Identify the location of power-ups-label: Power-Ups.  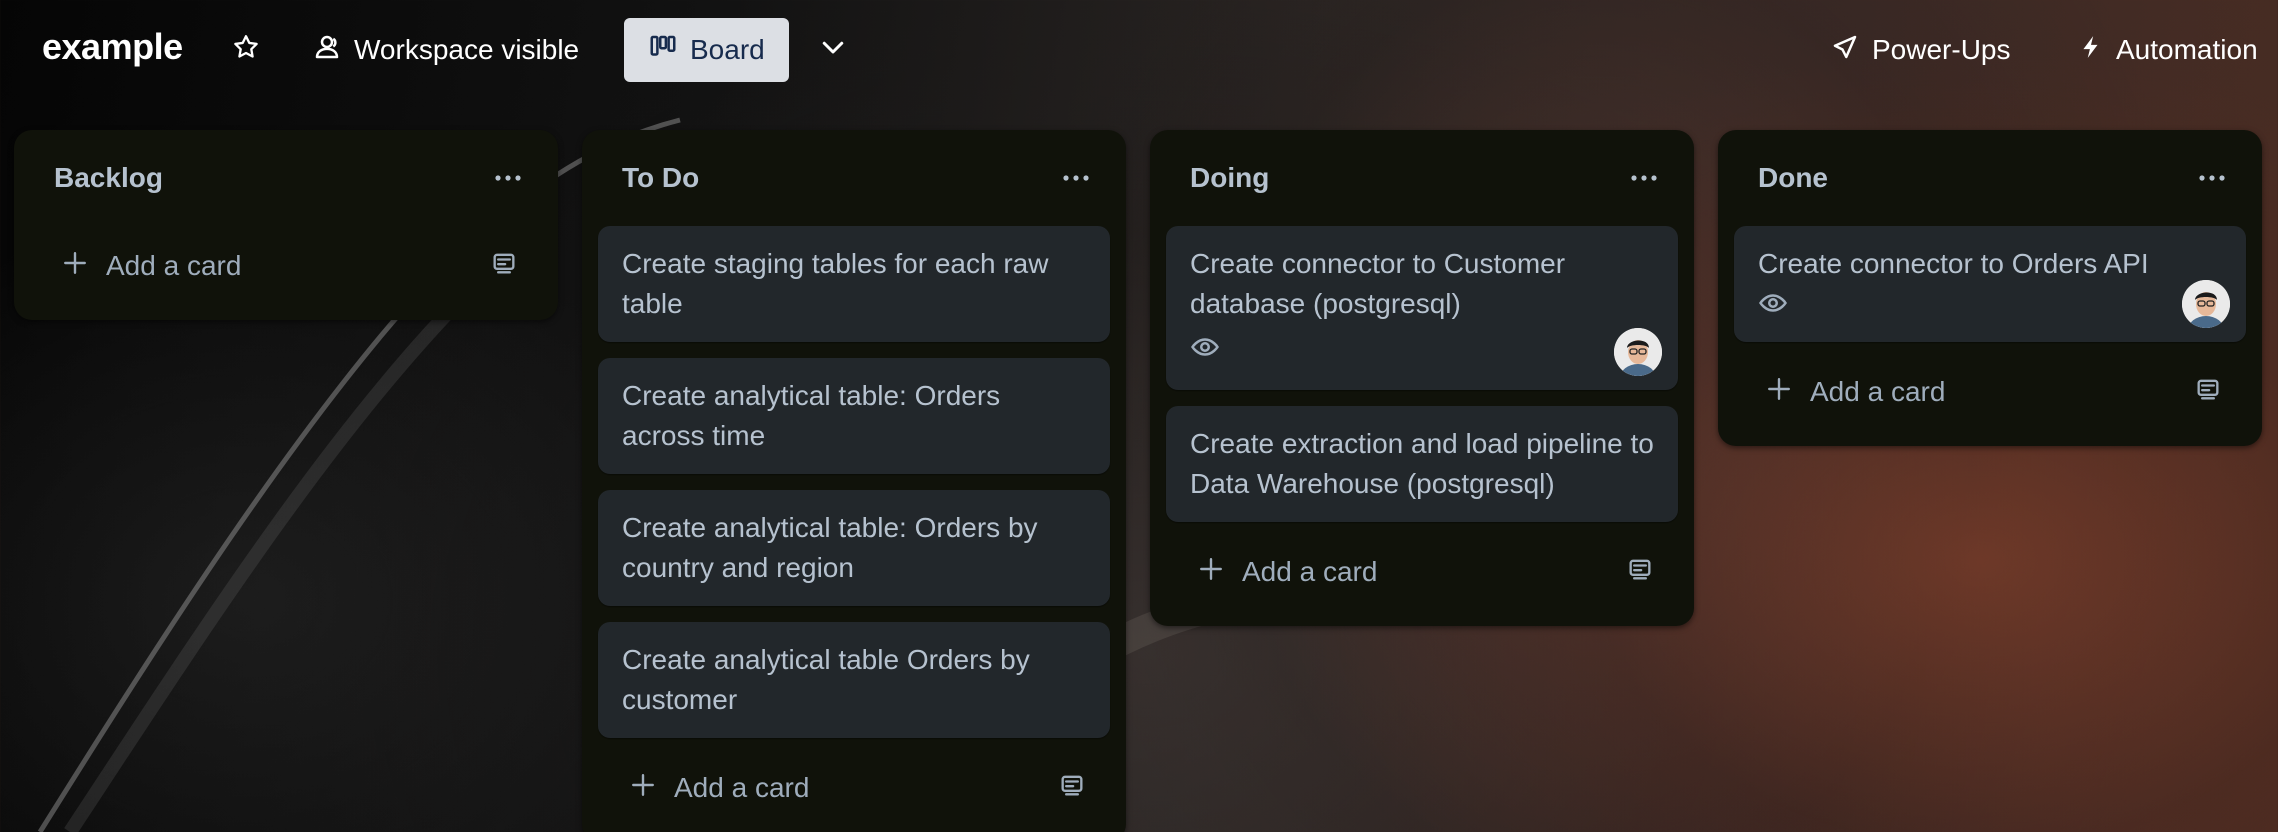
(1941, 49).